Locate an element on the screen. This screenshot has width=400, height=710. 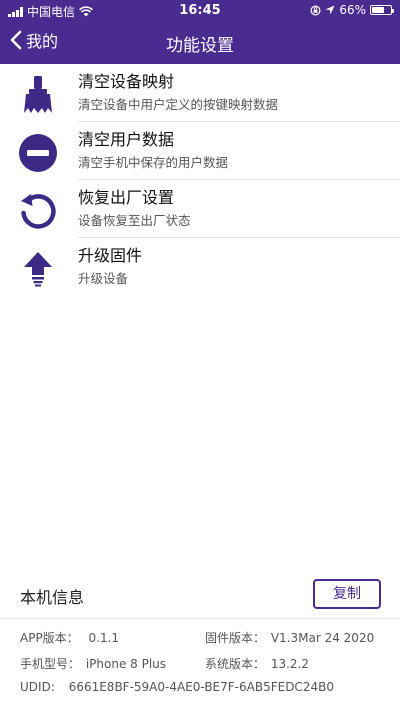
firmware-version-value: V1.3Mar 24 2020 is located at coordinates (322, 638).